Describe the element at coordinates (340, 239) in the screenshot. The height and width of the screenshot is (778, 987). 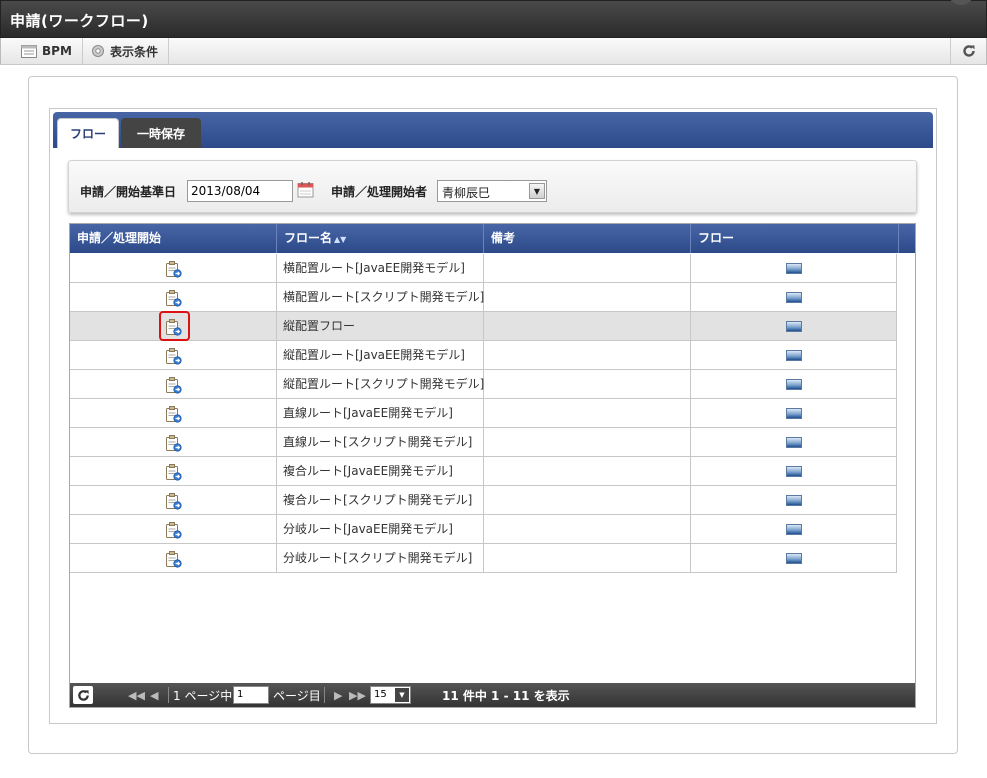
I see `sort-icon: ▲▼` at that location.